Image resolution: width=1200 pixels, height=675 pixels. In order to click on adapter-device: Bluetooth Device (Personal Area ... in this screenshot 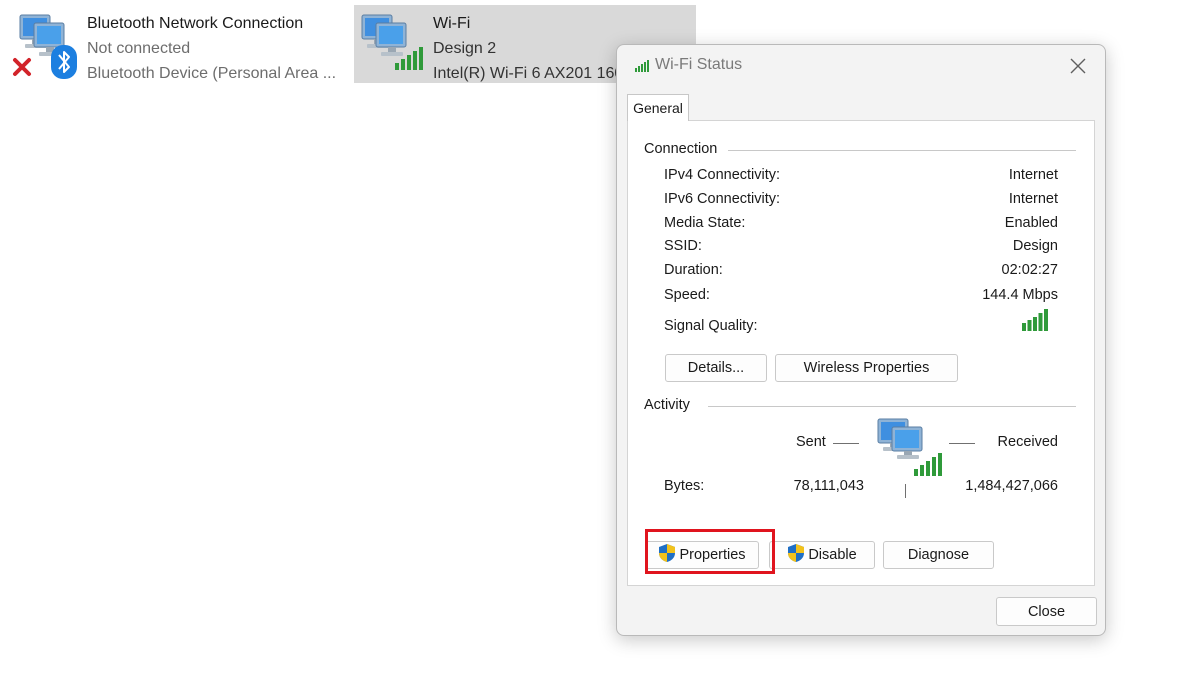, I will do `click(212, 73)`.